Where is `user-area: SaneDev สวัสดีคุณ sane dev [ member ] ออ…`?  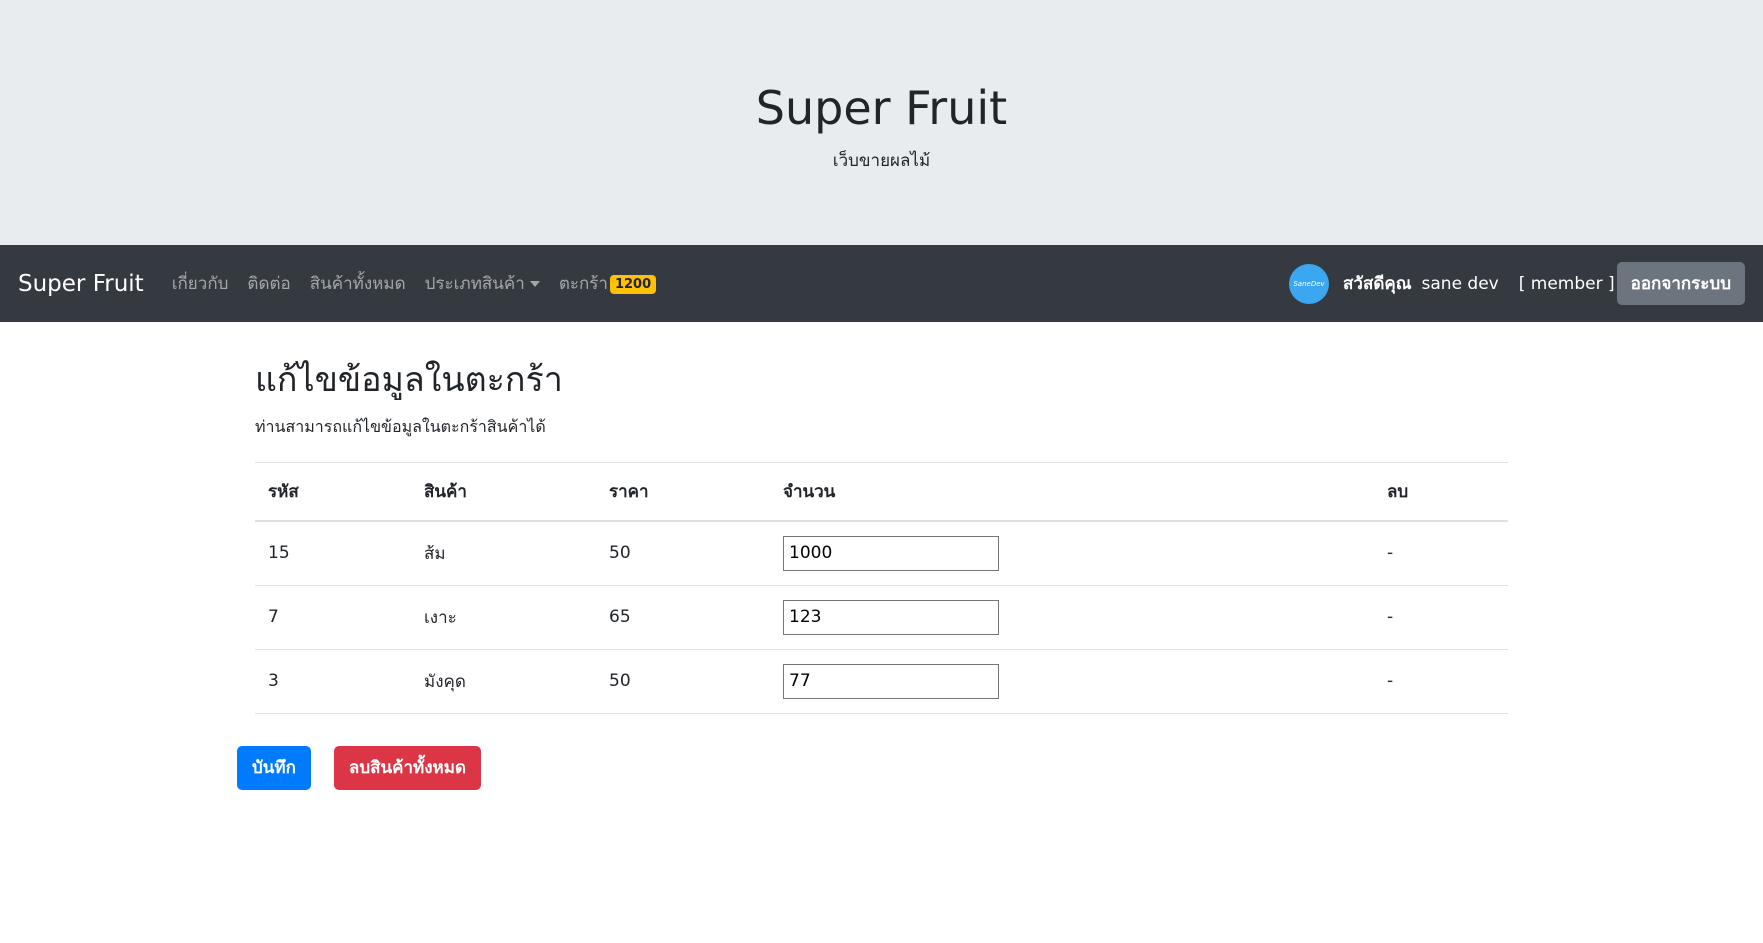
user-area: SaneDev สวัสดีคุณ sane dev [ member ] ออ… is located at coordinates (1517, 283).